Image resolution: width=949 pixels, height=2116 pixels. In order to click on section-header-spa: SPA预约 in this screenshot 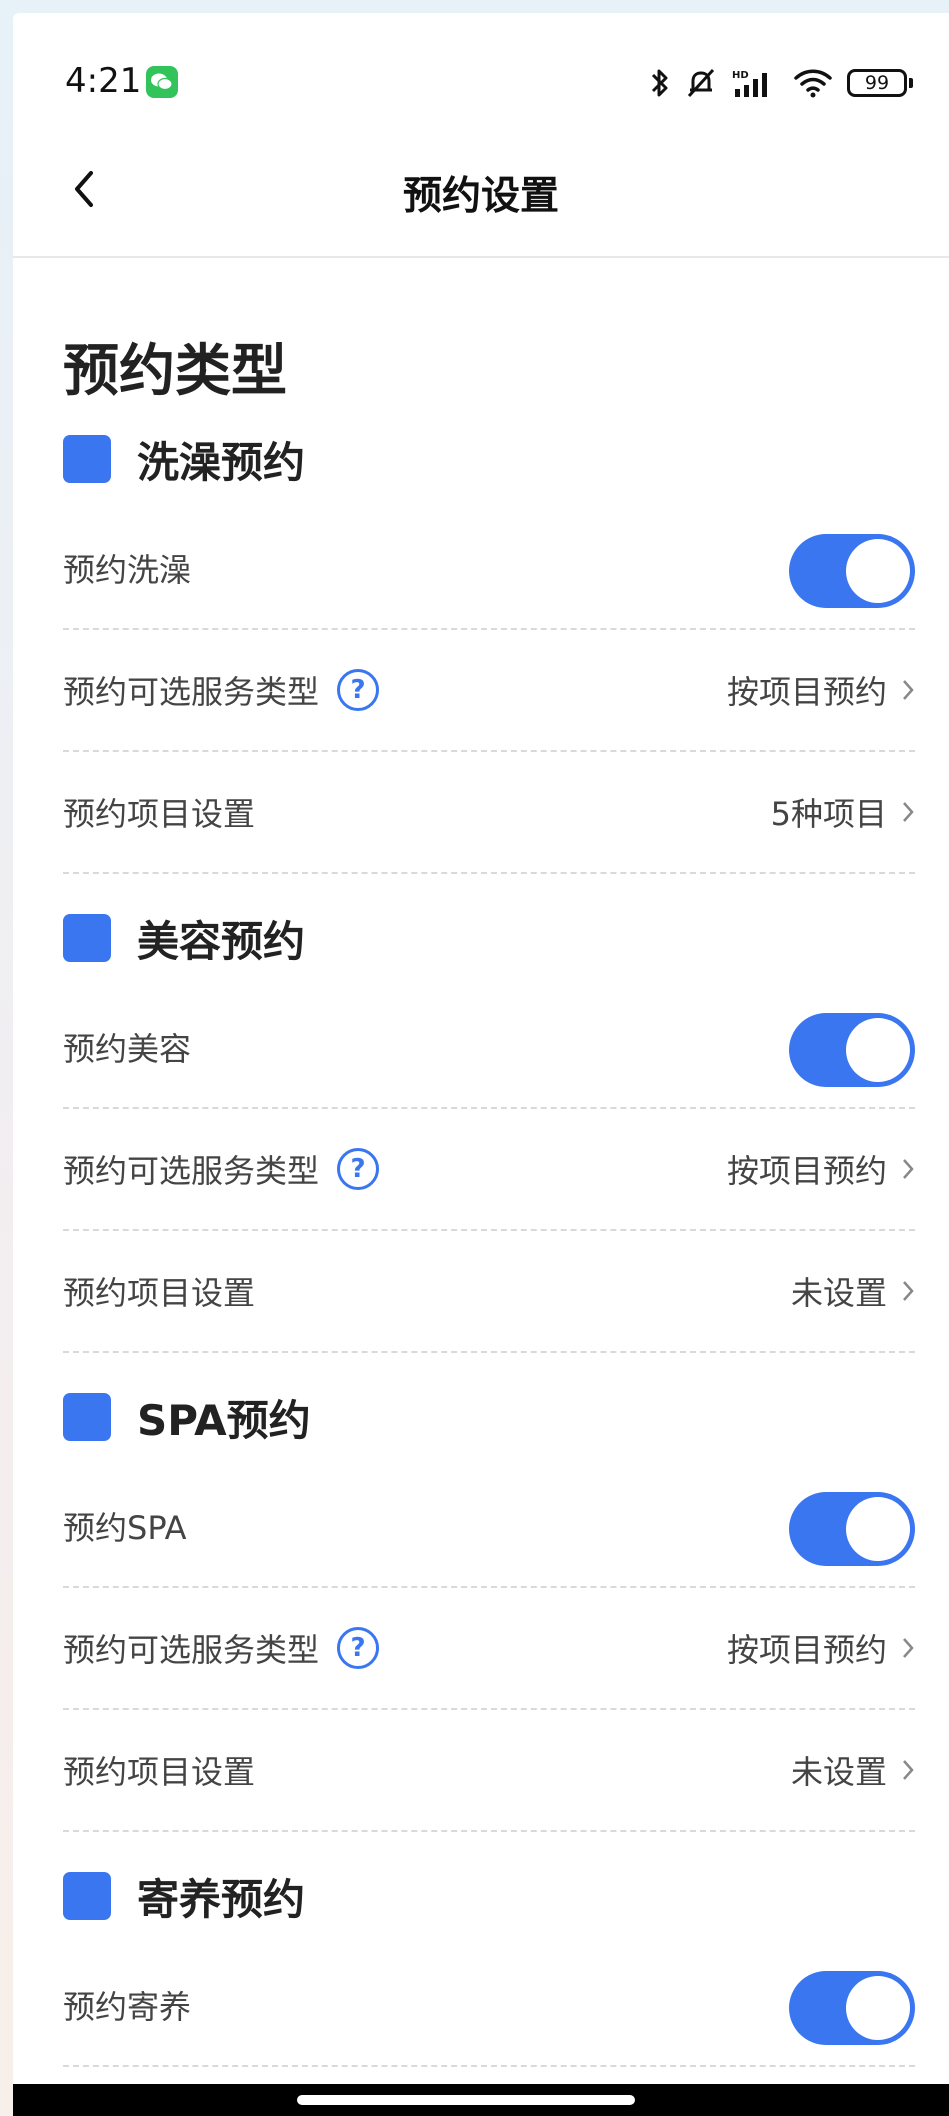, I will do `click(187, 1417)`.